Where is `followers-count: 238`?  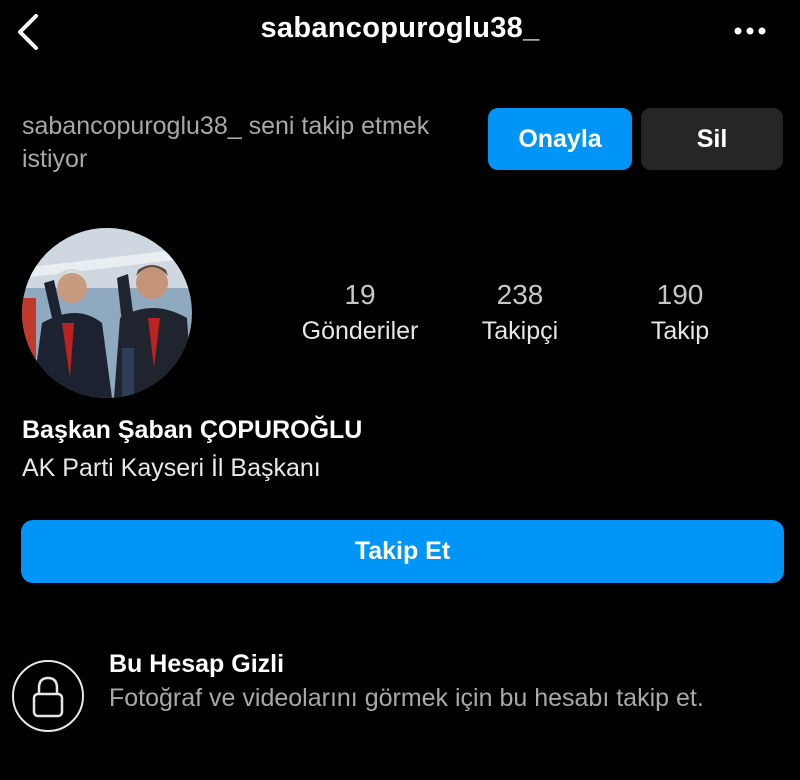 followers-count: 238 is located at coordinates (520, 294).